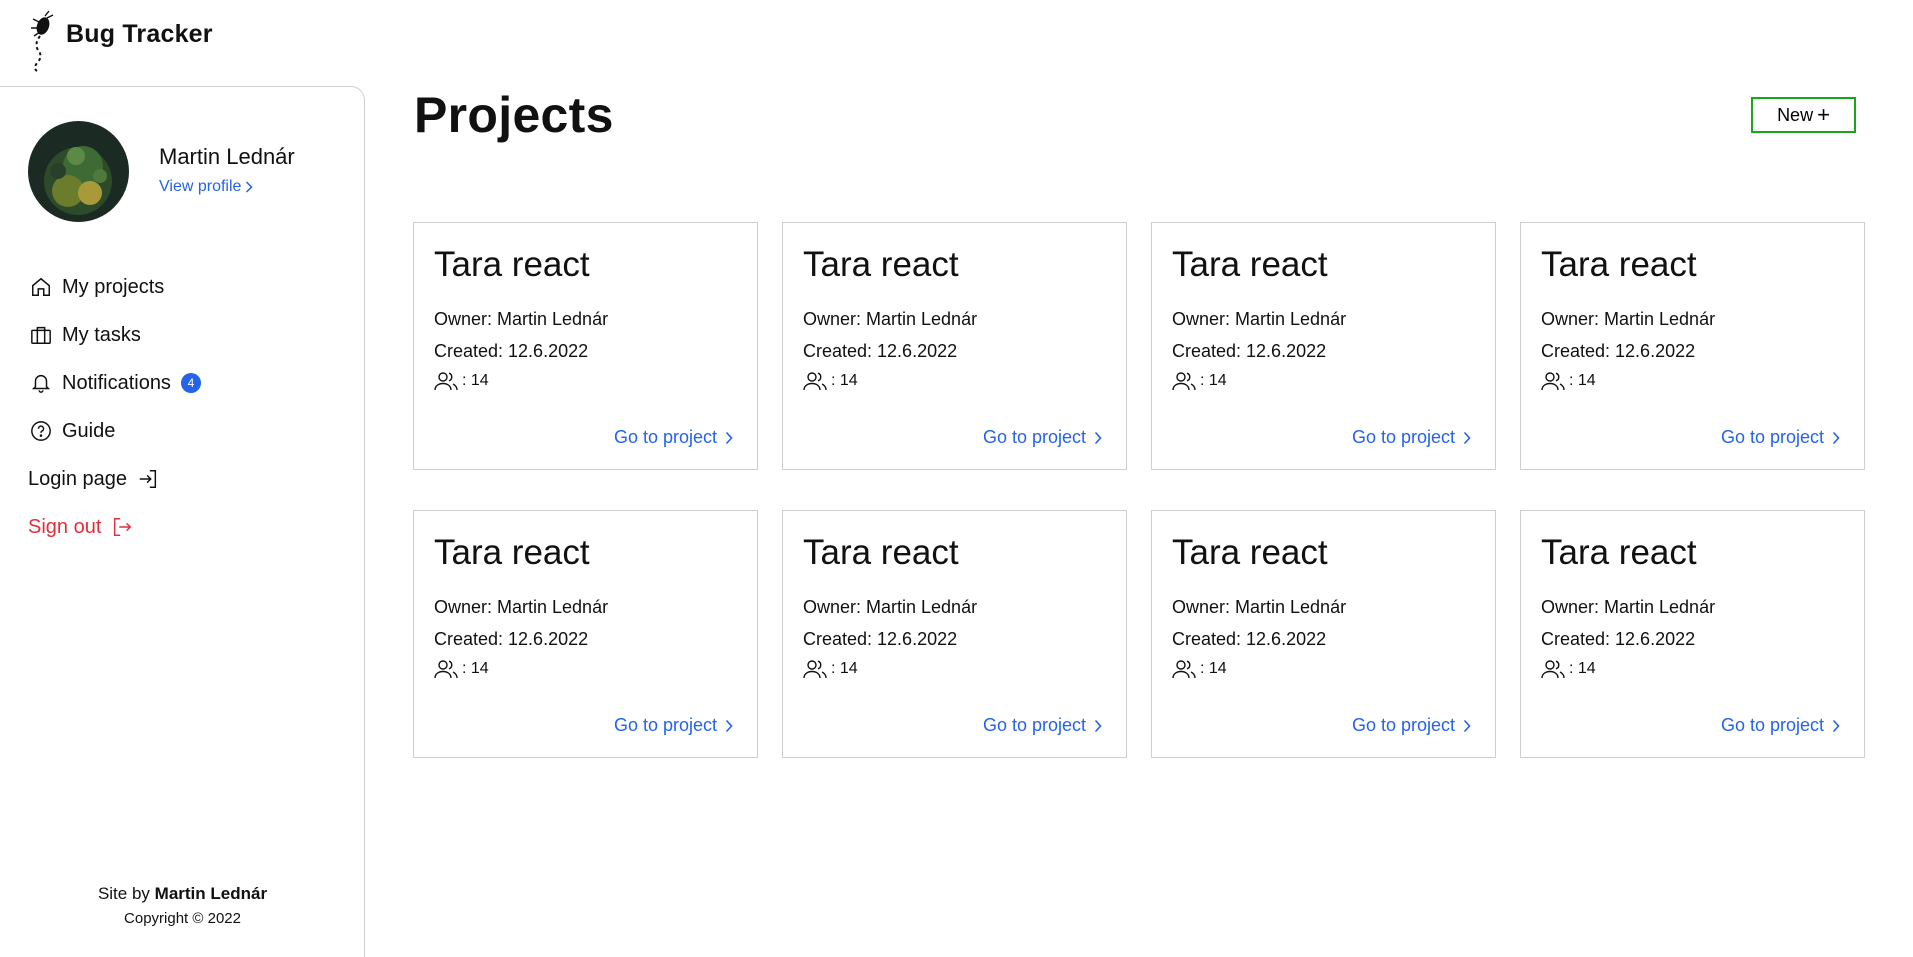  Describe the element at coordinates (41, 335) in the screenshot. I see `briefcase-icon` at that location.